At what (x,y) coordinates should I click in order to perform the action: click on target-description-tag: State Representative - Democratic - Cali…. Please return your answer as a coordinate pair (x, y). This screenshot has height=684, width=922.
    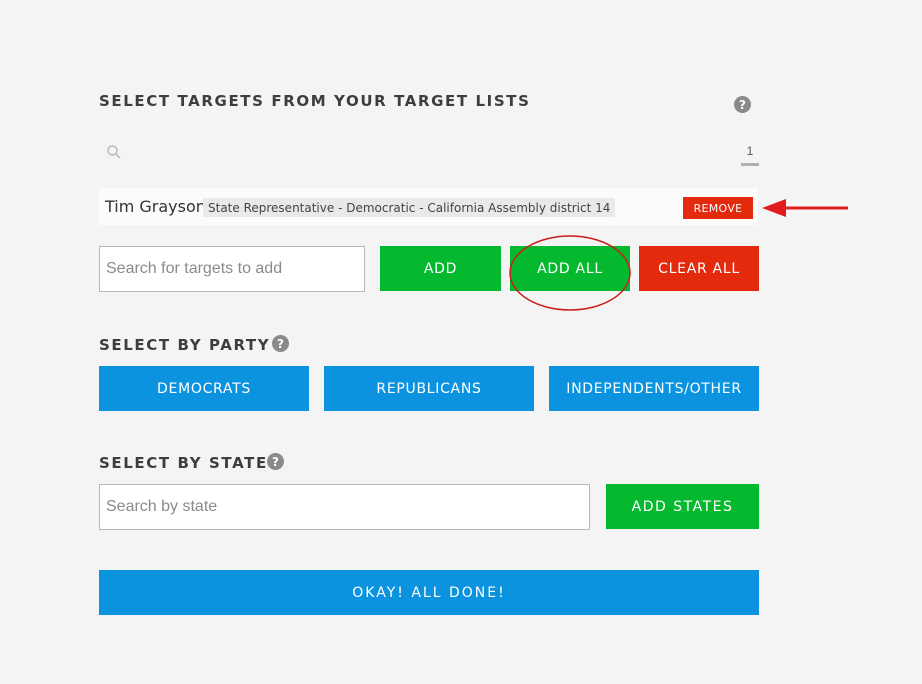
    Looking at the image, I should click on (409, 207).